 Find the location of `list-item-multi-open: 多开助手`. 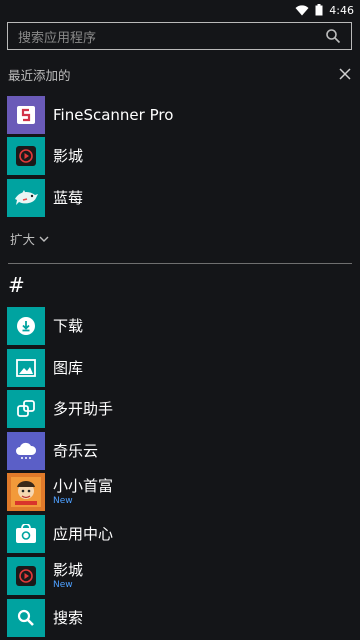

list-item-multi-open: 多开助手 is located at coordinates (177, 409).